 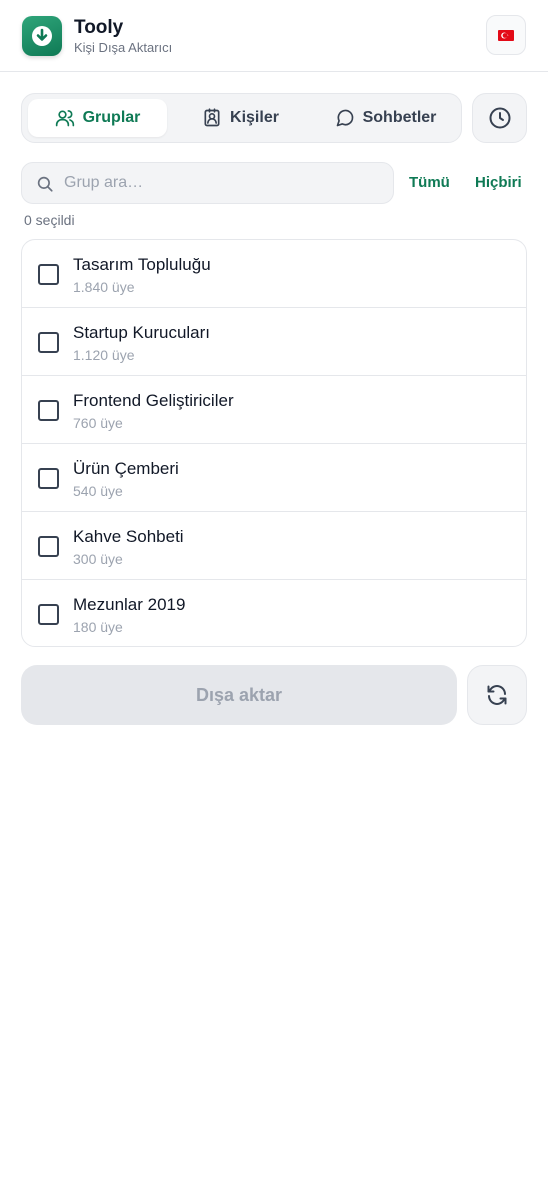 What do you see at coordinates (224, 183) in the screenshot?
I see `search-input` at bounding box center [224, 183].